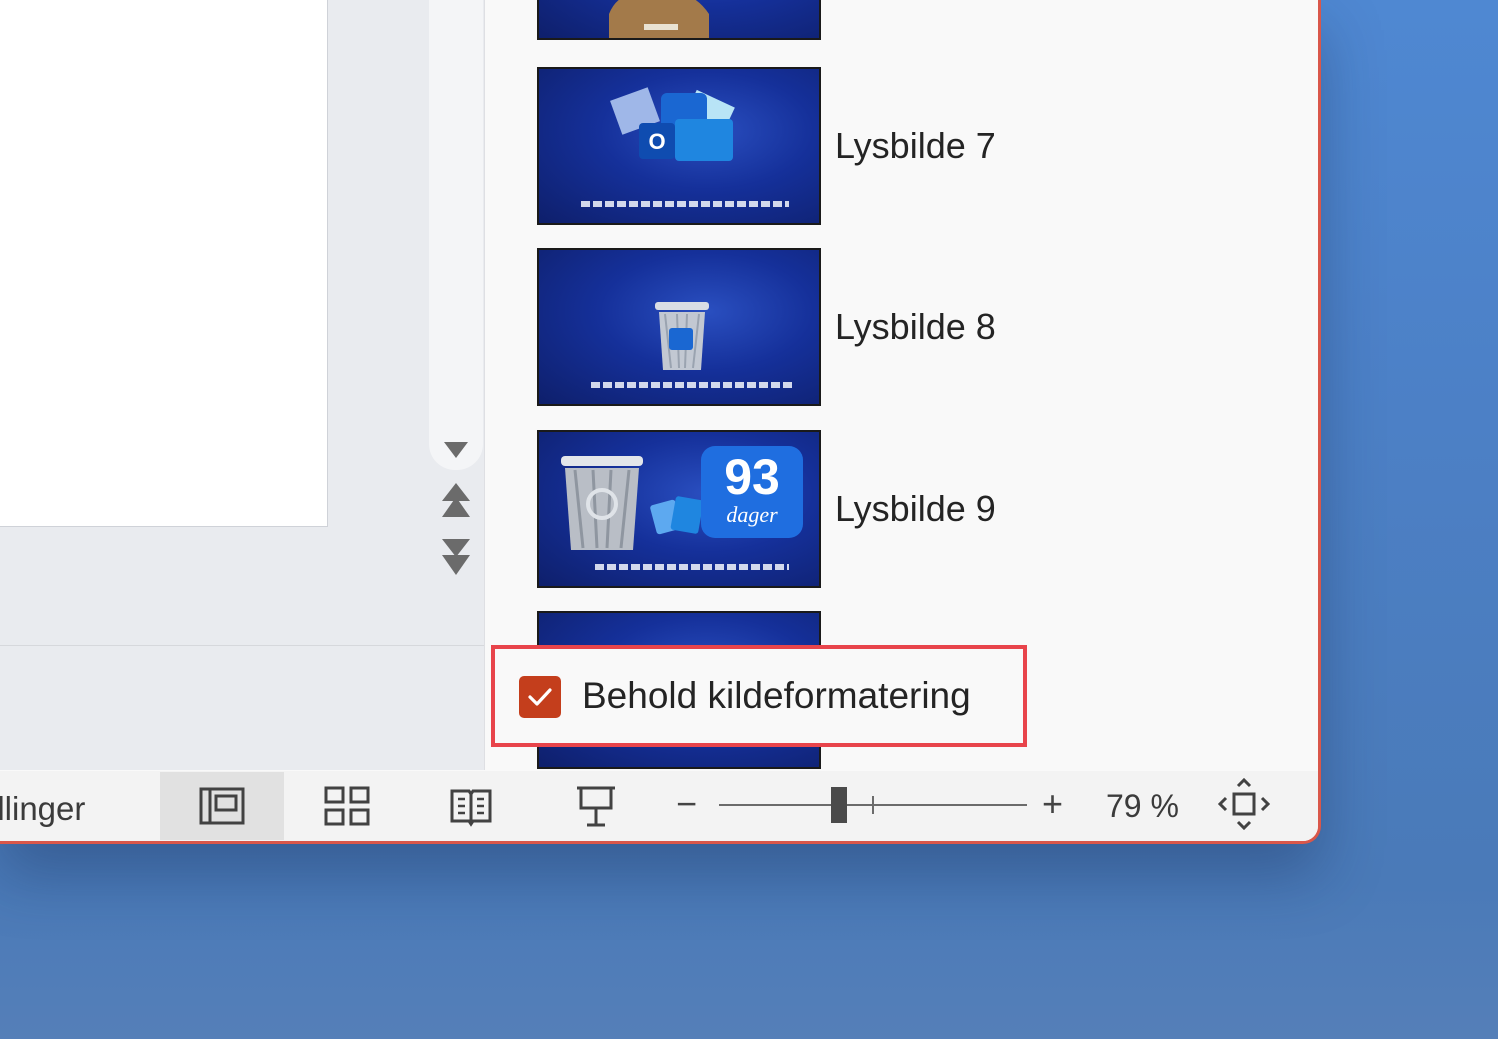 The height and width of the screenshot is (1039, 1498). What do you see at coordinates (915, 145) in the screenshot?
I see `slide-label: Lysbilde 7` at bounding box center [915, 145].